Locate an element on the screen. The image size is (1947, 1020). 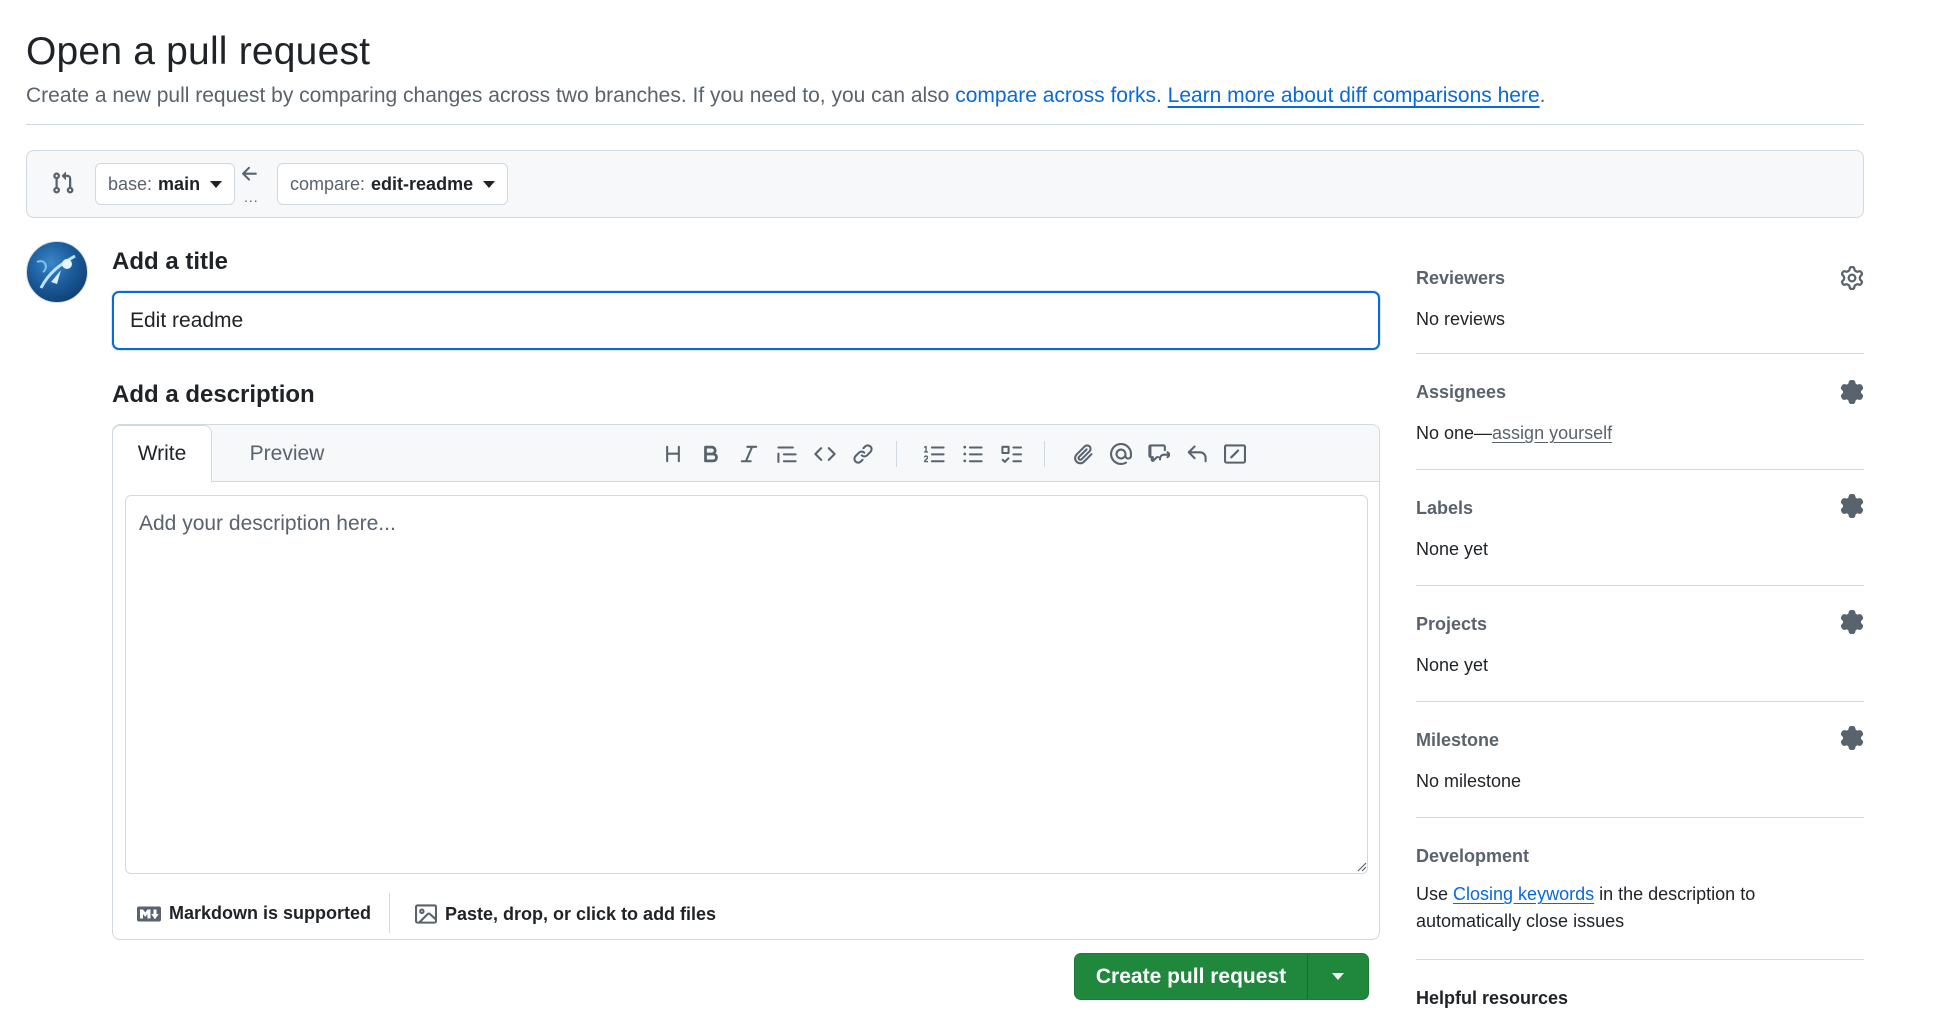
tab-preview: Preview is located at coordinates (287, 454).